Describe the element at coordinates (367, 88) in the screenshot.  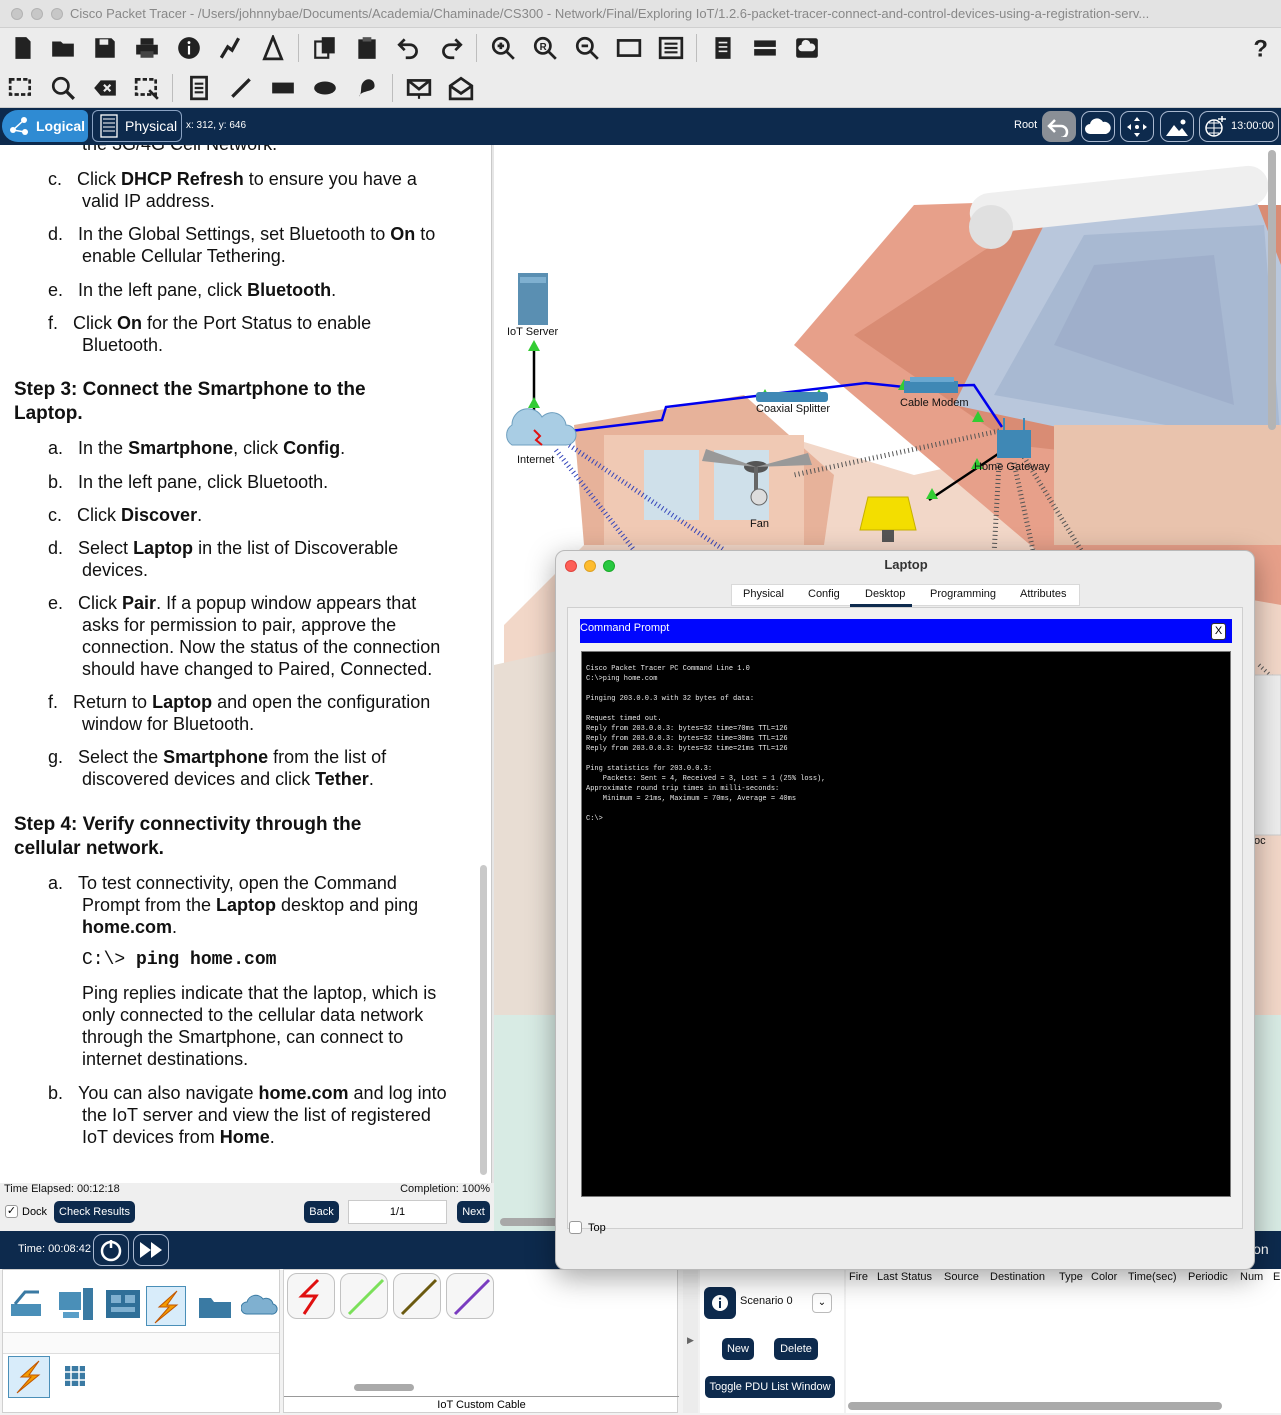
I see `freeform-icon` at that location.